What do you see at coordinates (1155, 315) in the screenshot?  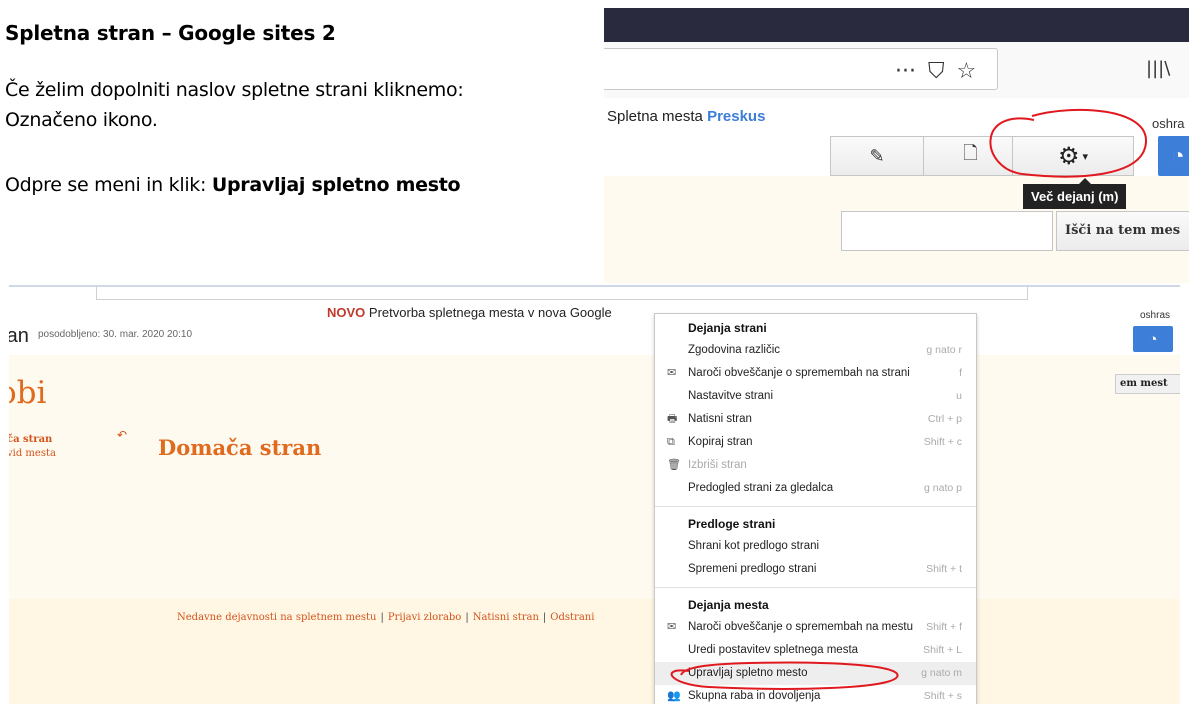 I see `user-name: oshras` at bounding box center [1155, 315].